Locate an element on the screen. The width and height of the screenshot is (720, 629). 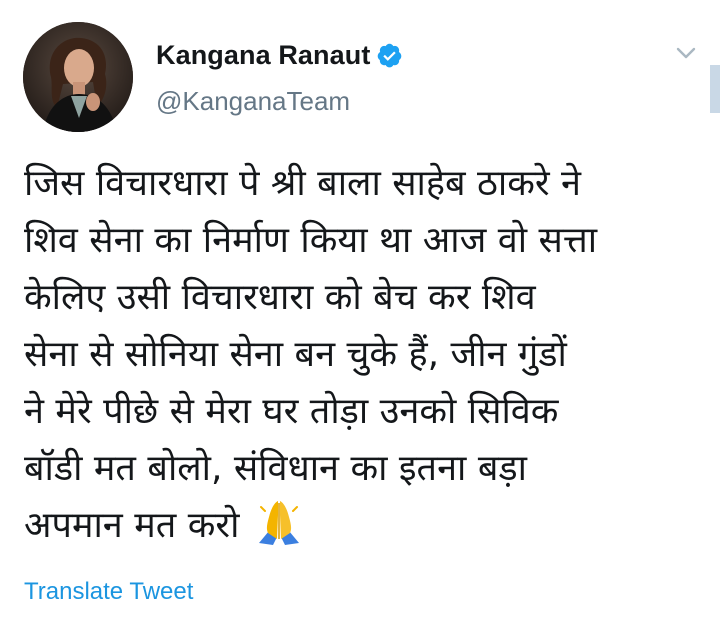
tweet-line-last: अपमान मत करो is located at coordinates (364, 525).